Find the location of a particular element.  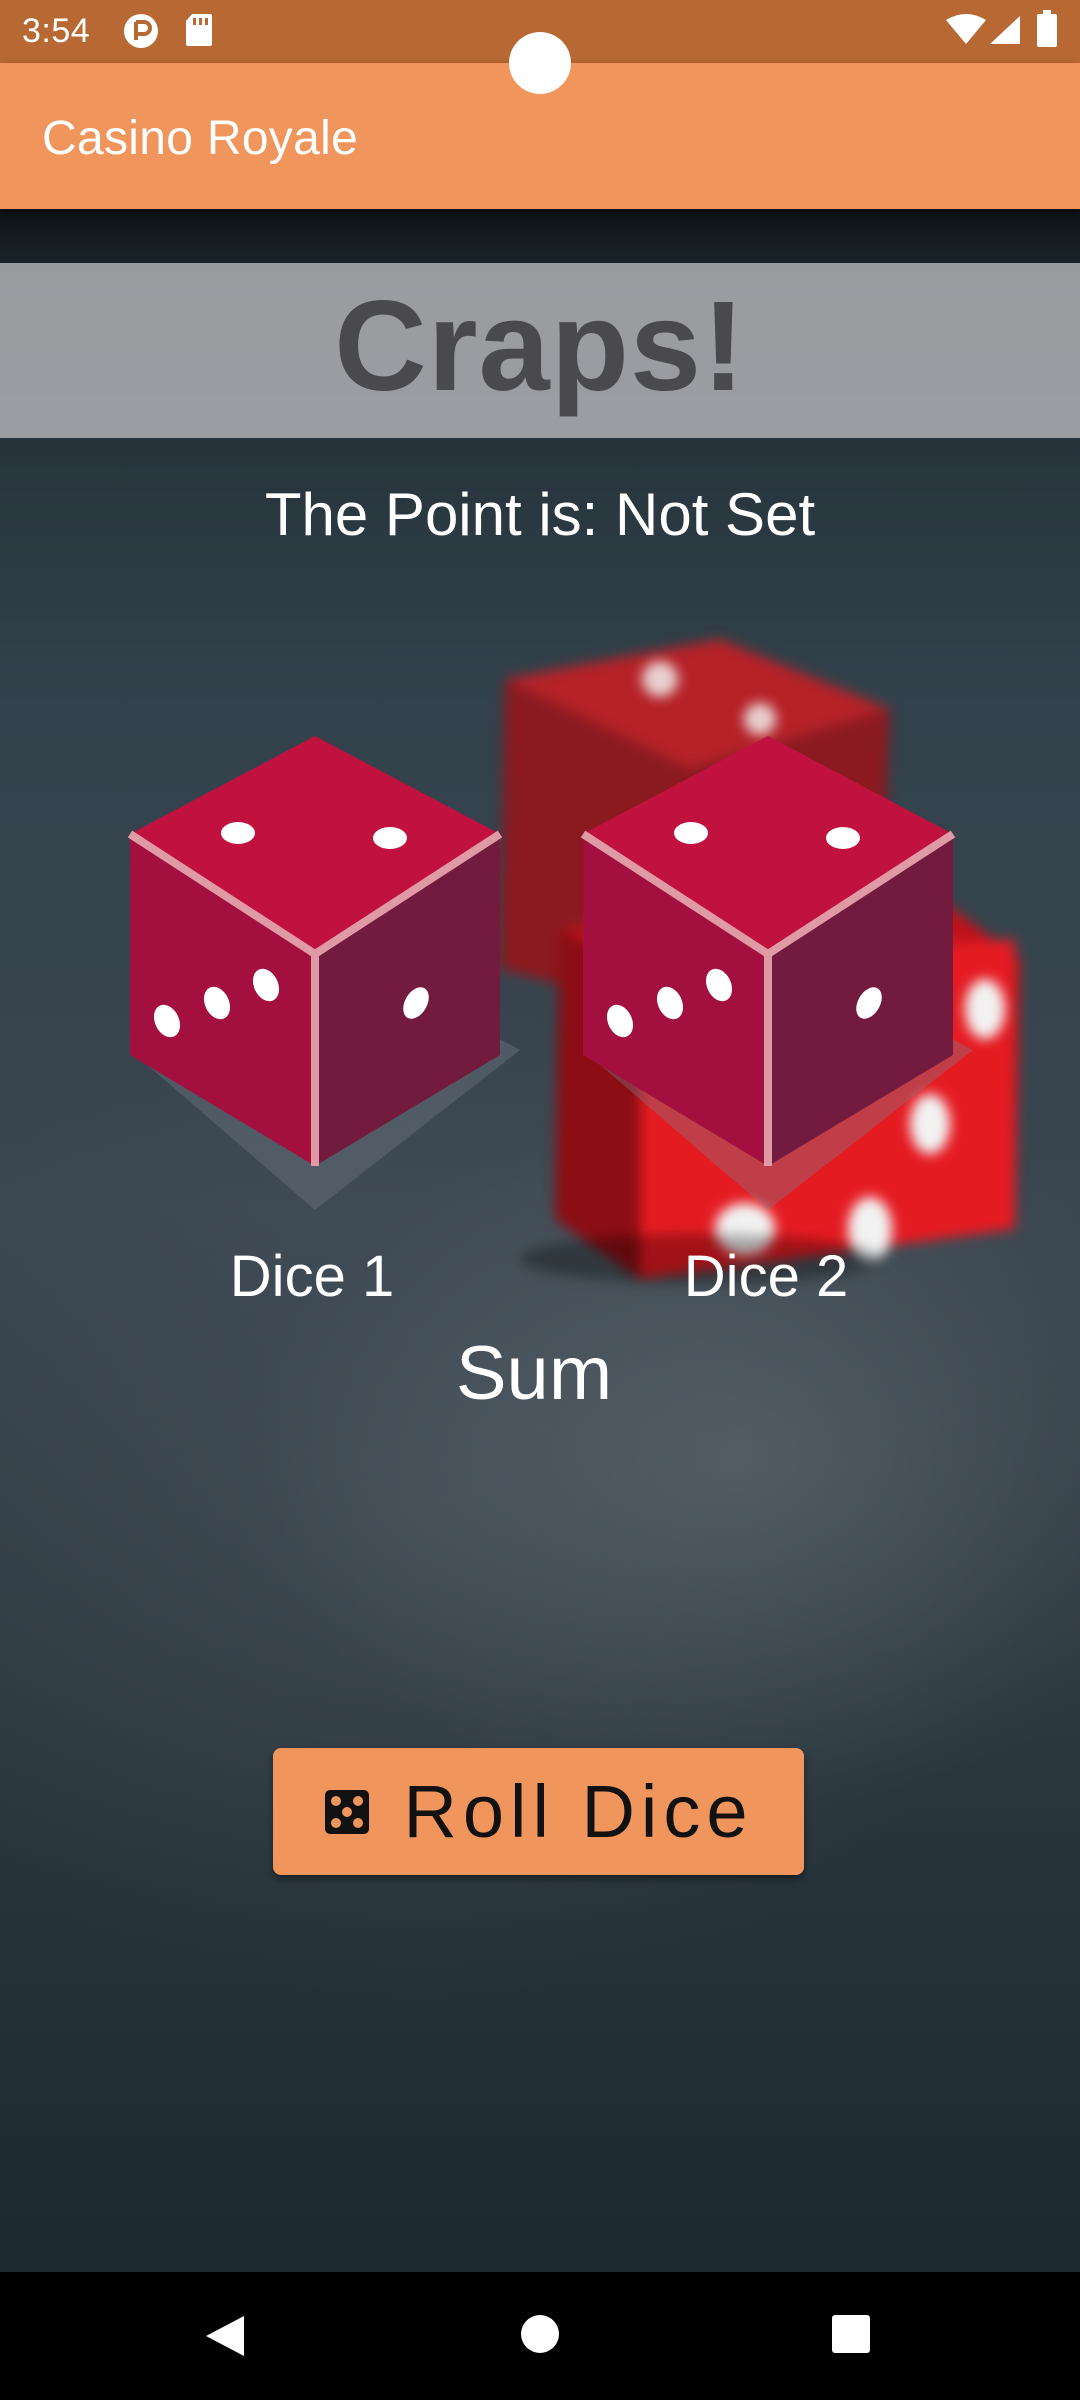

wifi-icon is located at coordinates (966, 29).